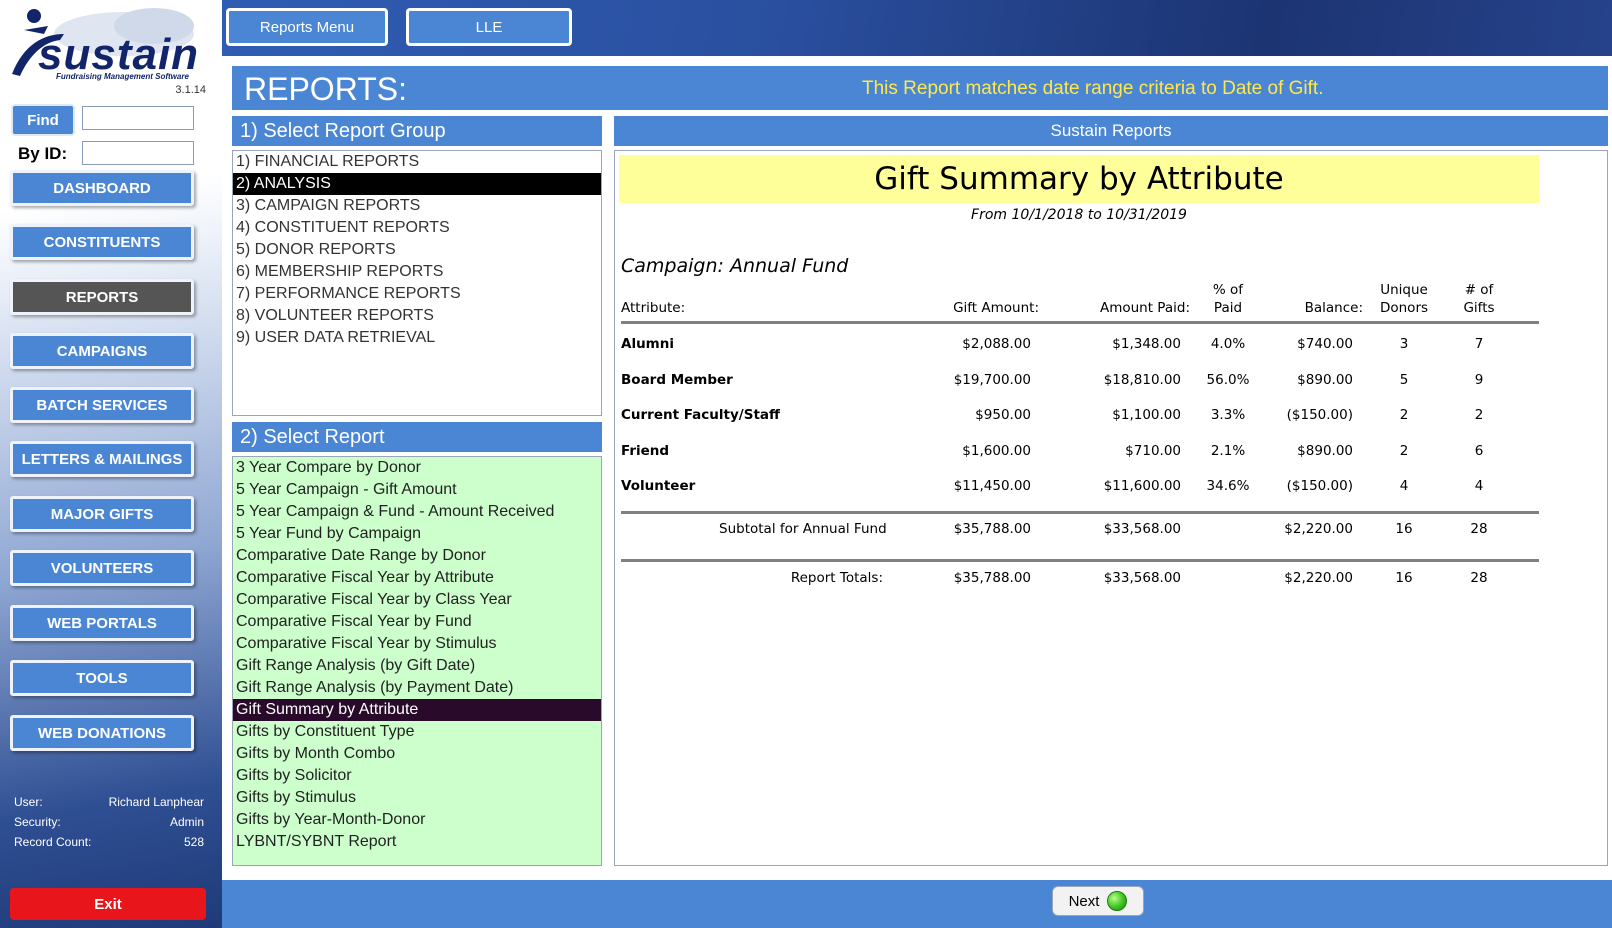 The width and height of the screenshot is (1612, 928). Describe the element at coordinates (996, 344) in the screenshot. I see `row-gift-amount: $2,088.00` at that location.